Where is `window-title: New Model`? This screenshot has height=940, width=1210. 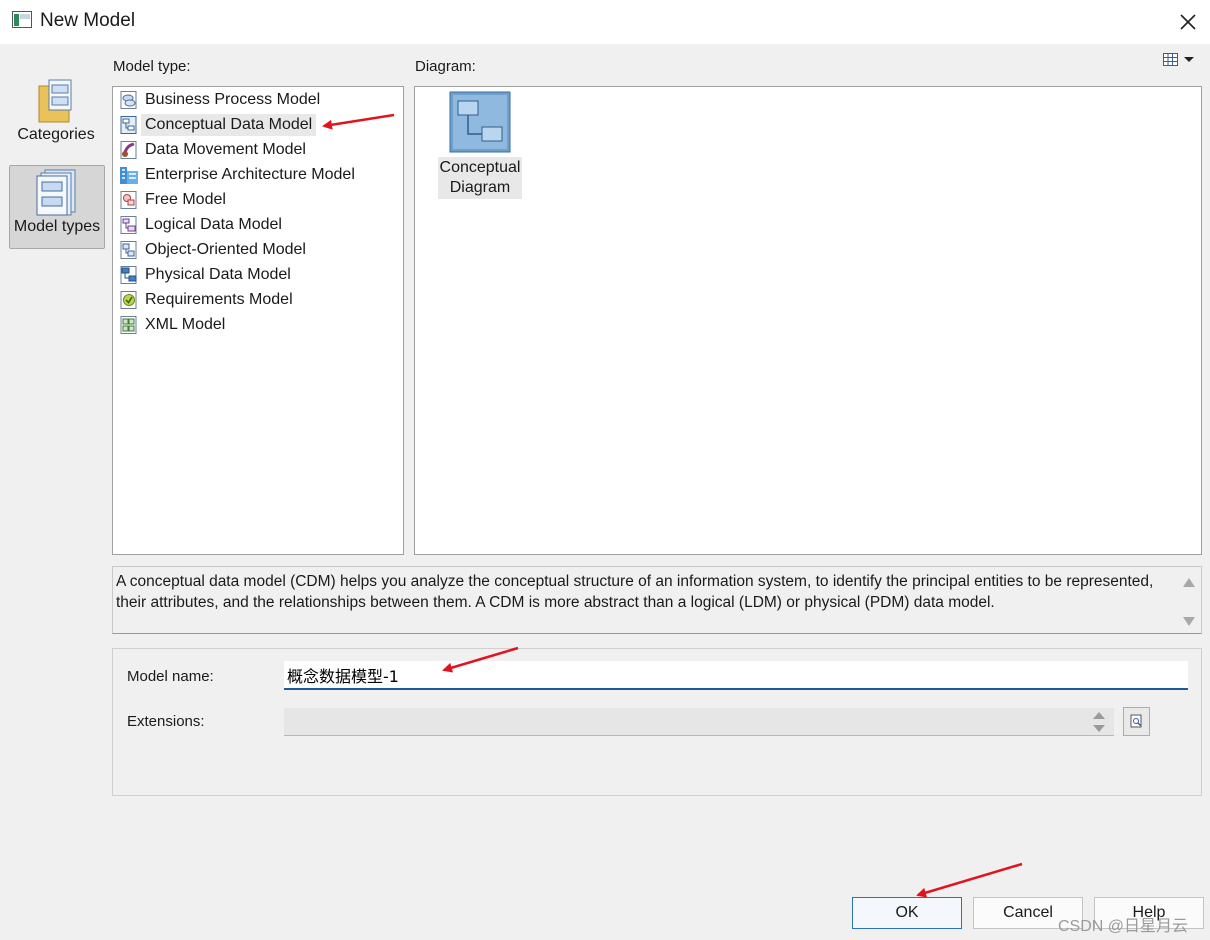
window-title: New Model is located at coordinates (88, 20).